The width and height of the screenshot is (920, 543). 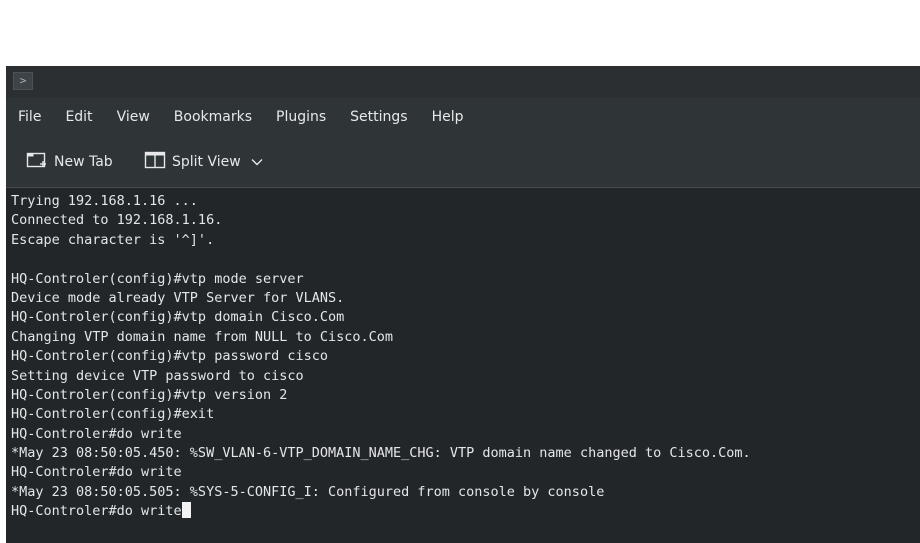 What do you see at coordinates (29, 117) in the screenshot?
I see `menu-file: File` at bounding box center [29, 117].